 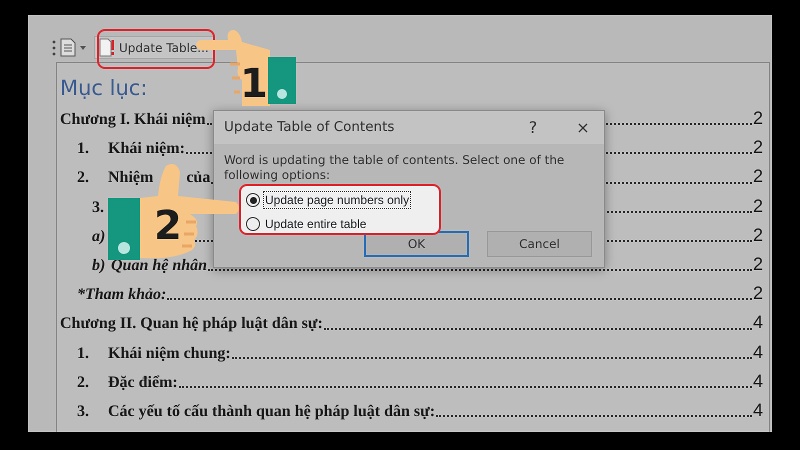 I want to click on step-number: 2, so click(x=168, y=226).